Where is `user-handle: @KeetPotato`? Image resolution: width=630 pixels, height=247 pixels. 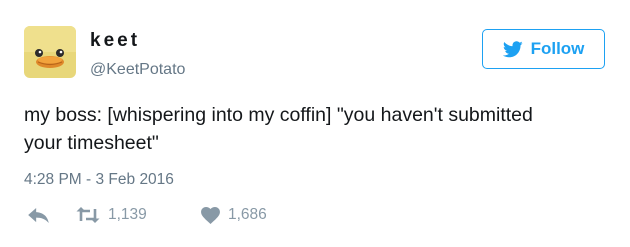
user-handle: @KeetPotato is located at coordinates (137, 70).